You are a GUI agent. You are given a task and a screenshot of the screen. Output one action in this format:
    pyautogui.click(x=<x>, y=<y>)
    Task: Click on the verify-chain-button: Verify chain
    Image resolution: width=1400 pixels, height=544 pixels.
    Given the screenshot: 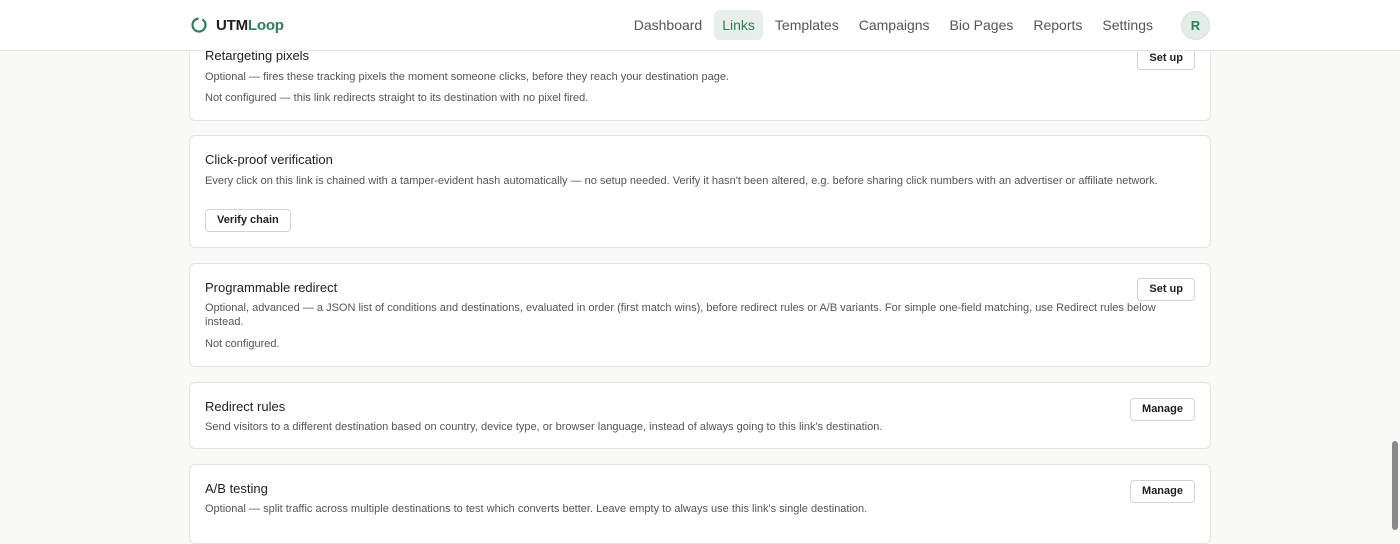 What is the action you would take?
    pyautogui.click(x=248, y=220)
    